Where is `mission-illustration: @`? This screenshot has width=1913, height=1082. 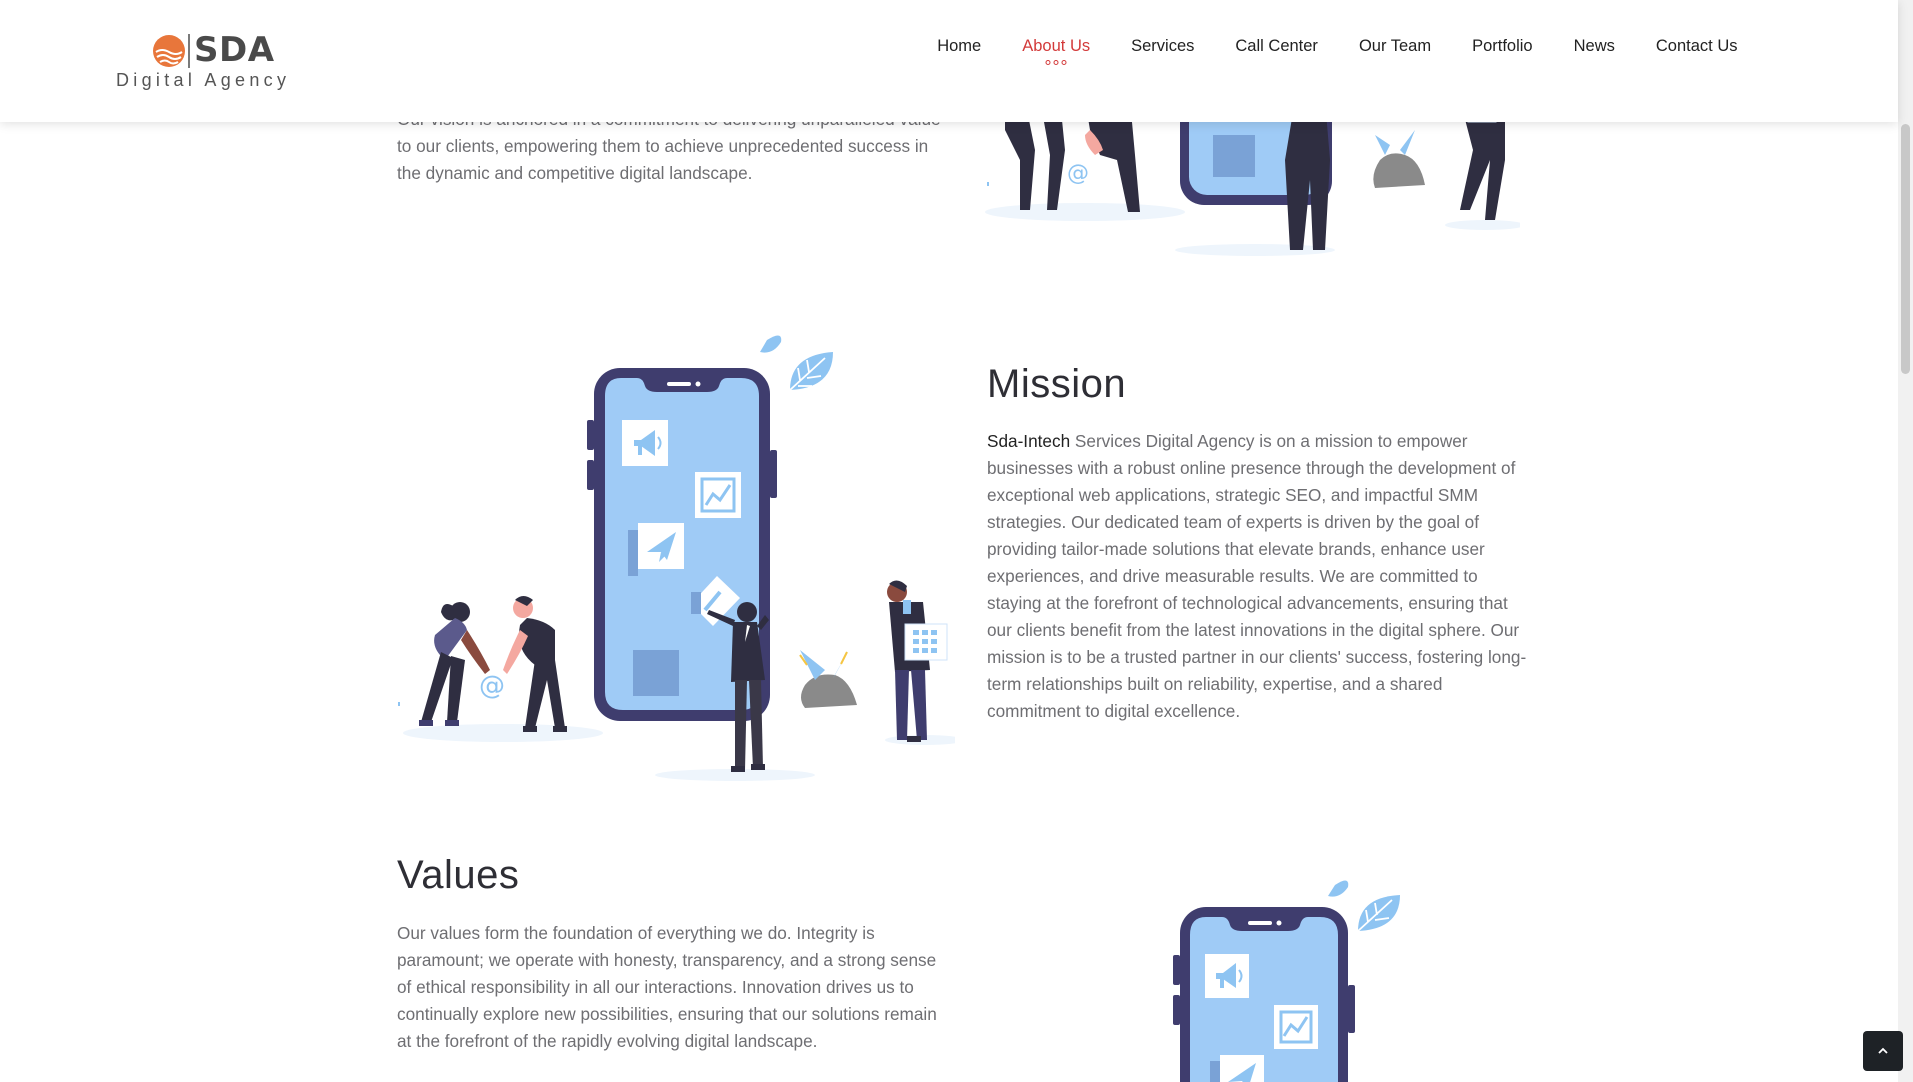 mission-illustration: @ is located at coordinates (676, 558).